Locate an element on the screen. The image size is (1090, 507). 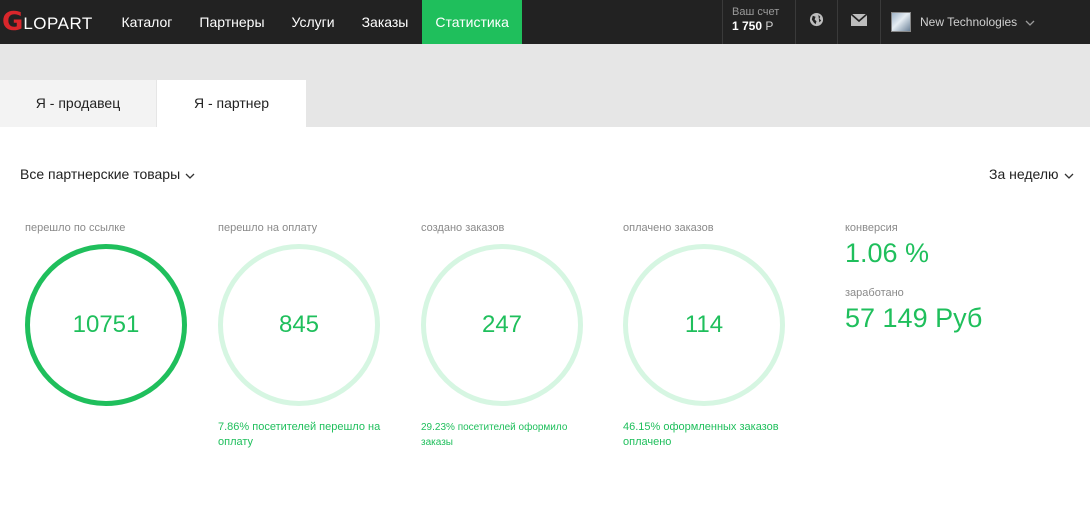
mail-button is located at coordinates (858, 22).